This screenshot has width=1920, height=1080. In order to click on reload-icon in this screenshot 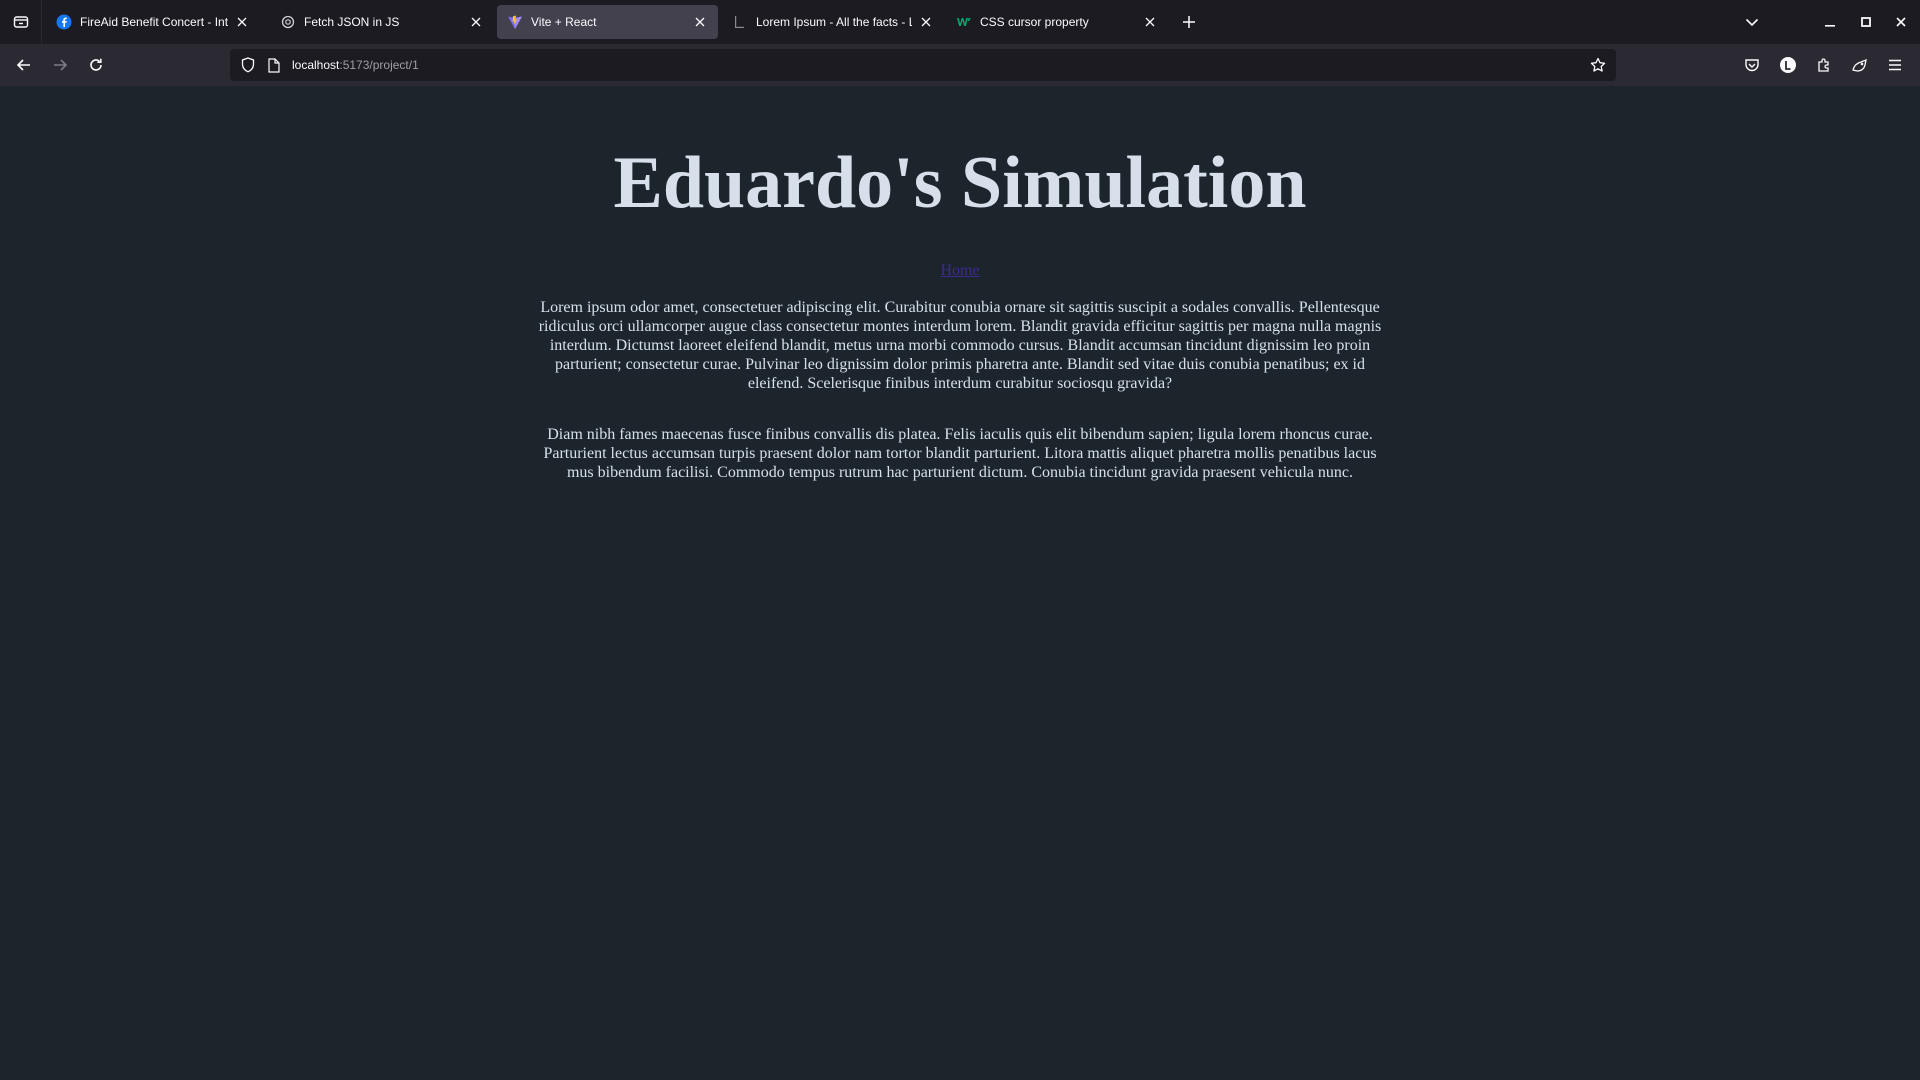, I will do `click(96, 64)`.